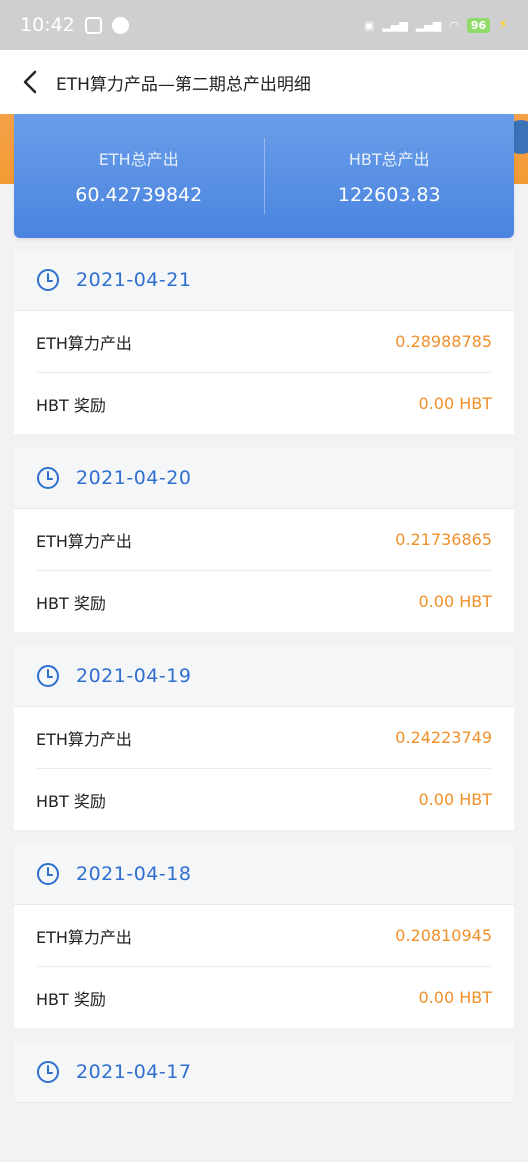 This screenshot has height=1162, width=528. Describe the element at coordinates (503, 25) in the screenshot. I see `charging-icon: ⚡` at that location.